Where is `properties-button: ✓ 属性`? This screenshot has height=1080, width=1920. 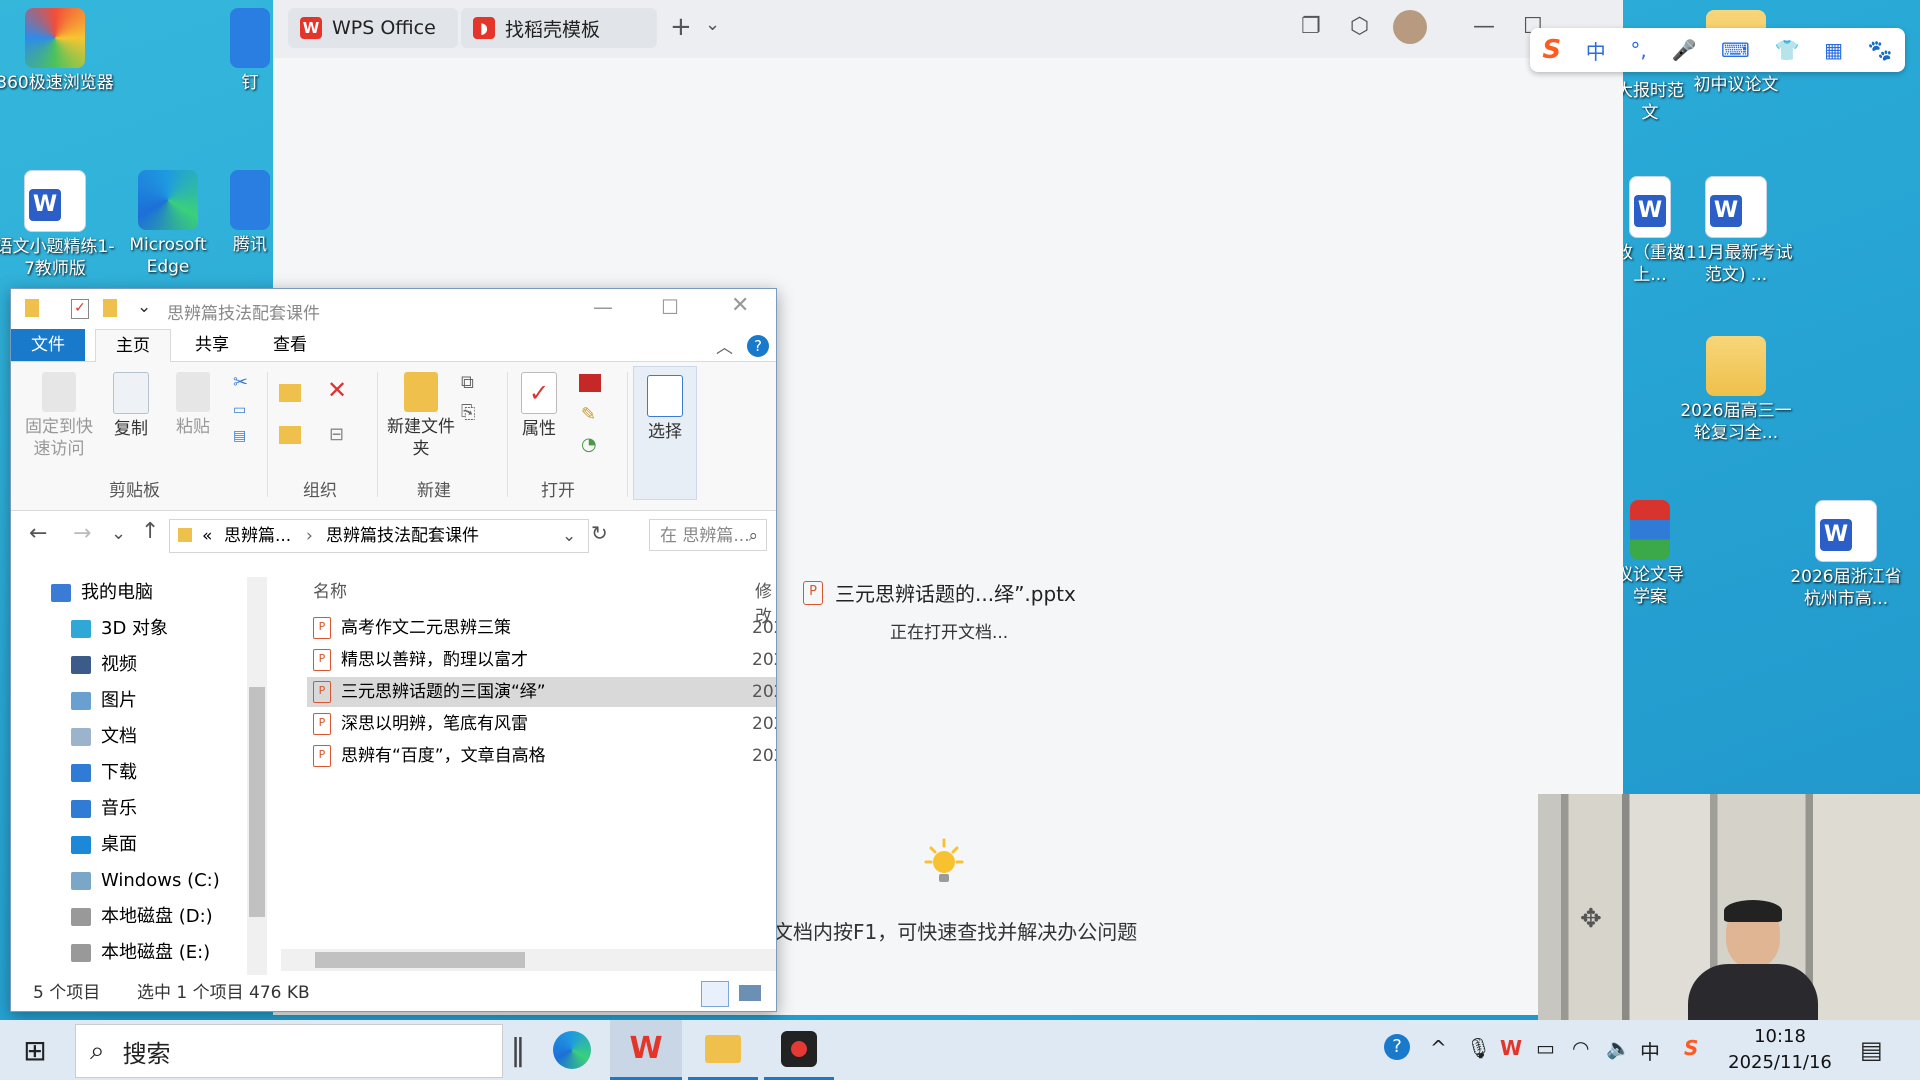 properties-button: ✓ 属性 is located at coordinates (539, 406).